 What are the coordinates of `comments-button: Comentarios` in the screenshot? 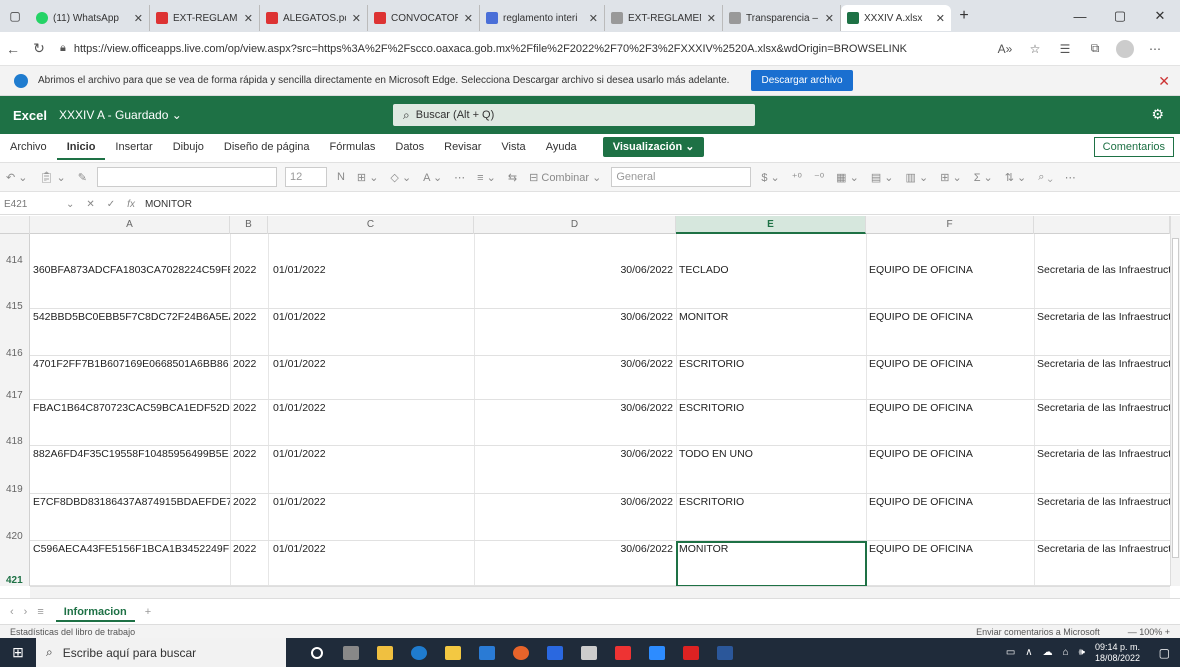 It's located at (1133, 147).